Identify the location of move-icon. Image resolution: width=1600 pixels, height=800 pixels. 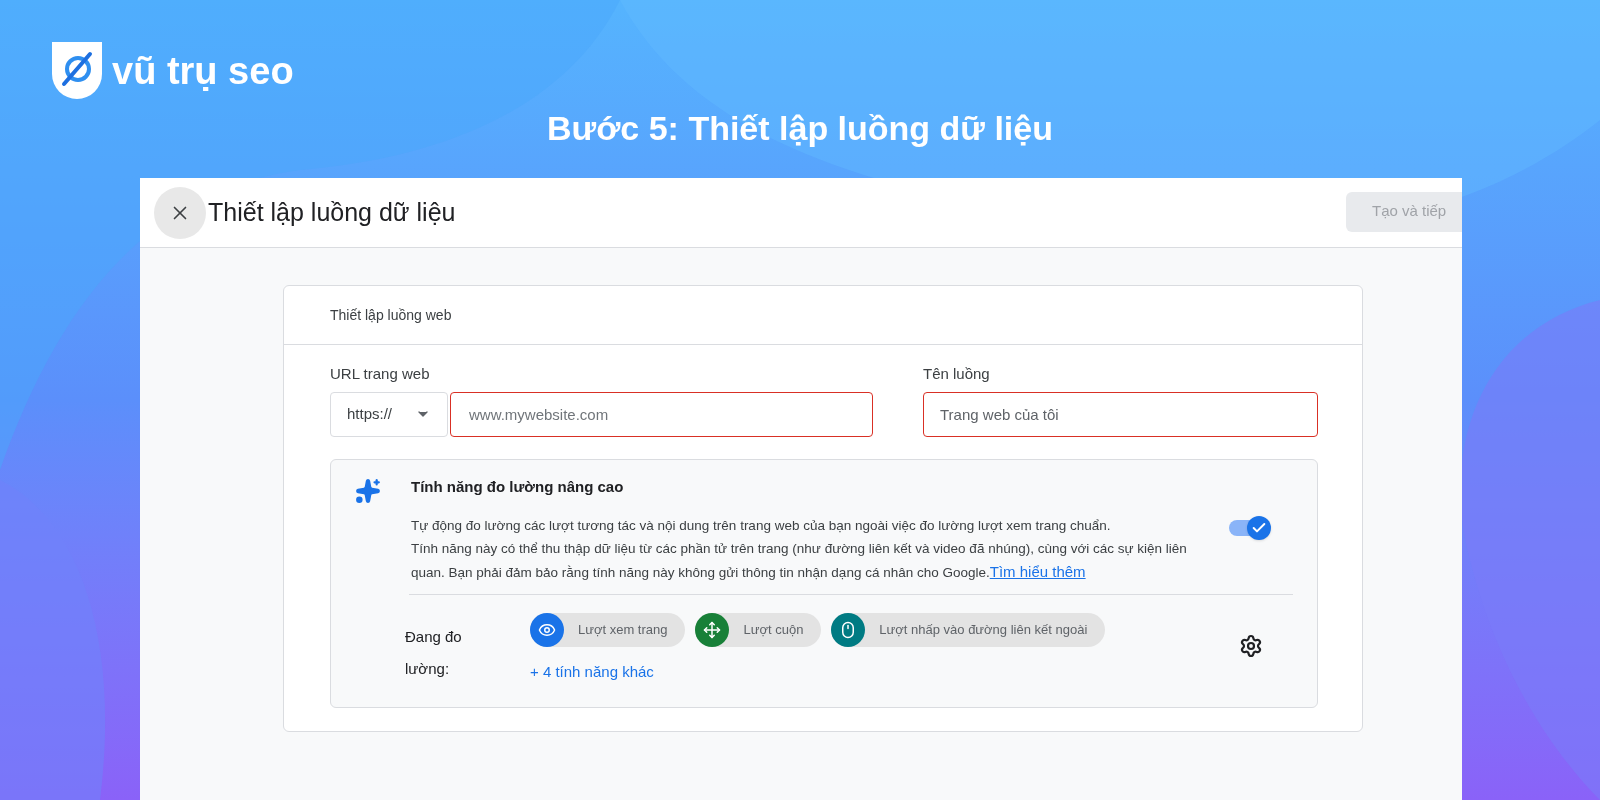
(712, 630).